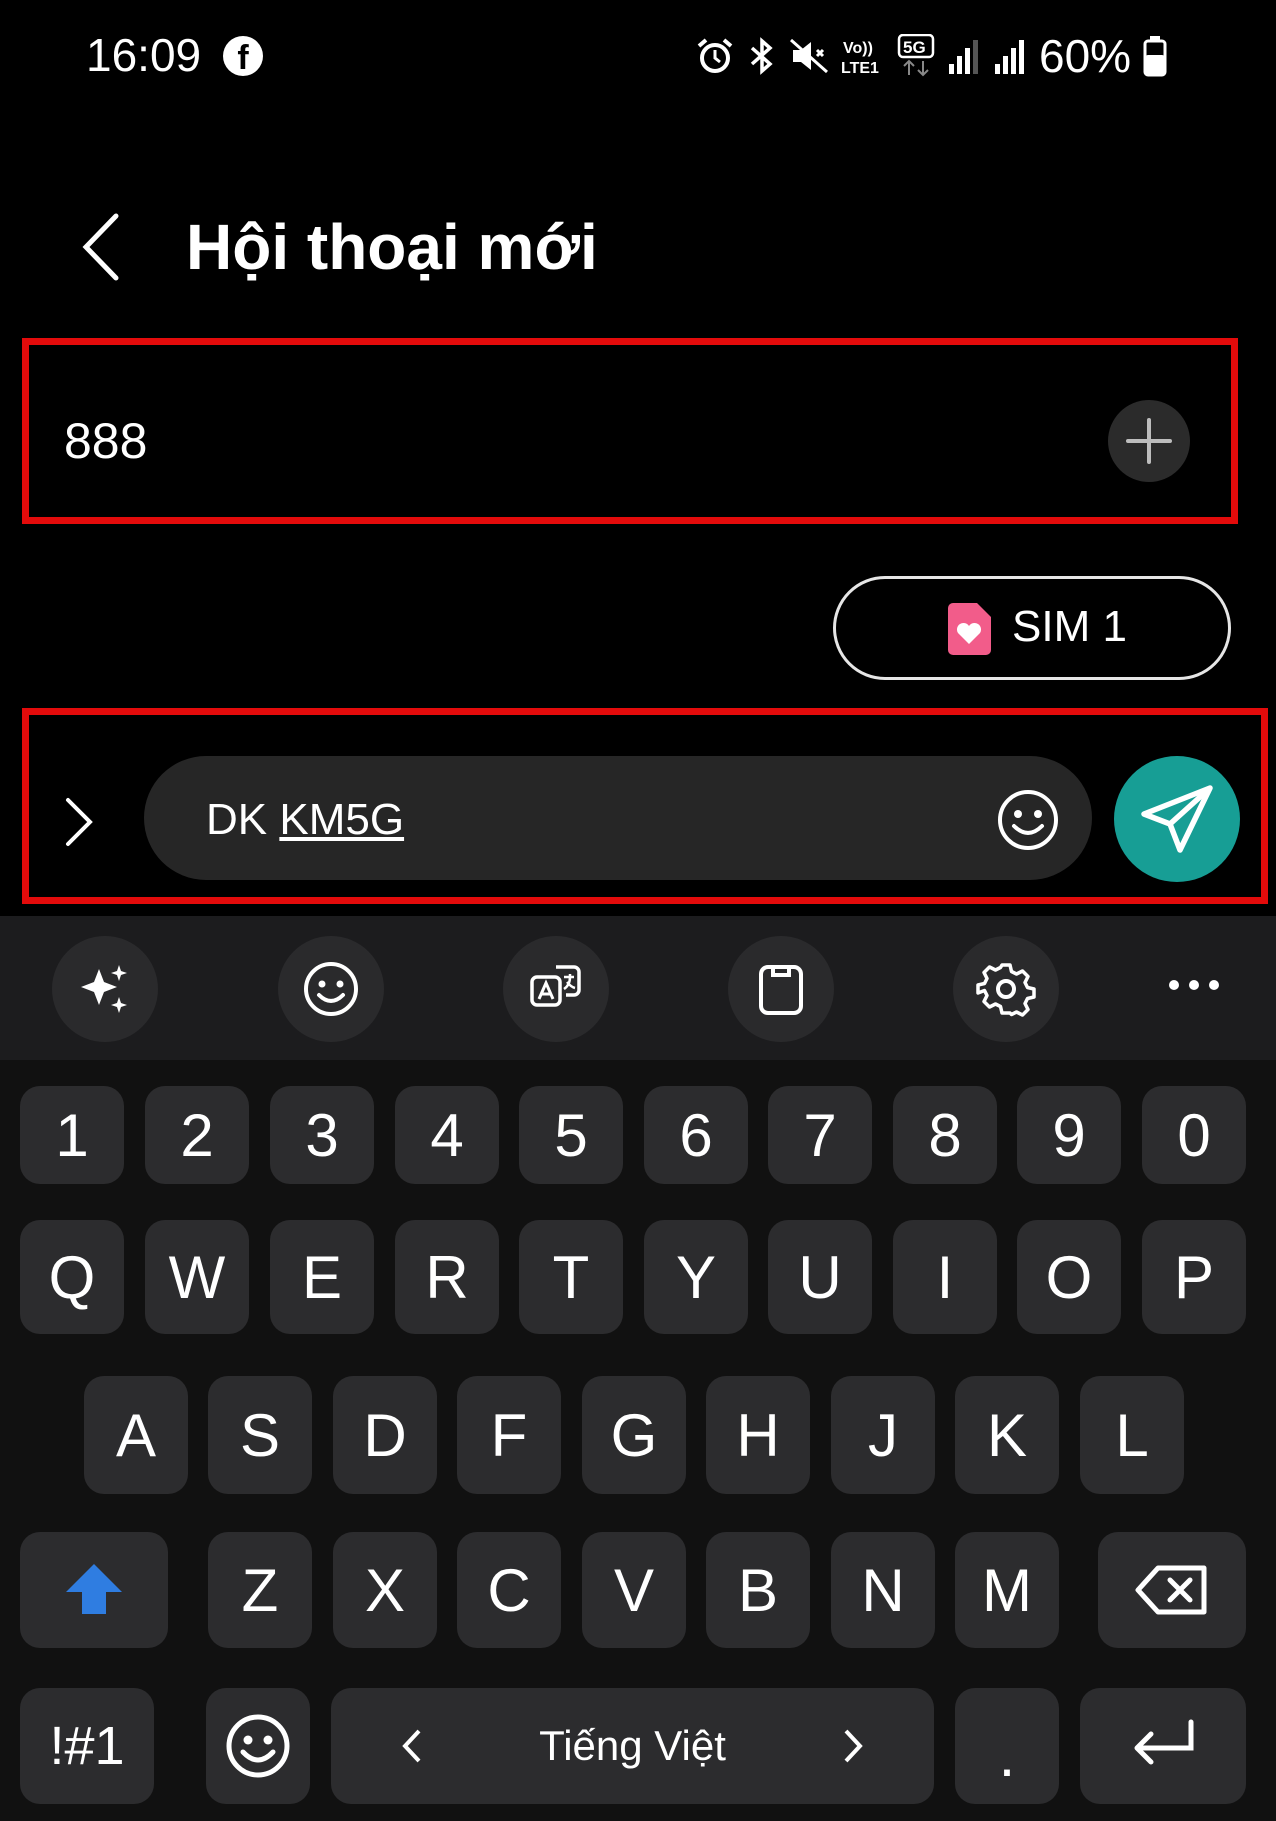 This screenshot has width=1276, height=1821. What do you see at coordinates (945, 1135) in the screenshot?
I see `key-8: 8` at bounding box center [945, 1135].